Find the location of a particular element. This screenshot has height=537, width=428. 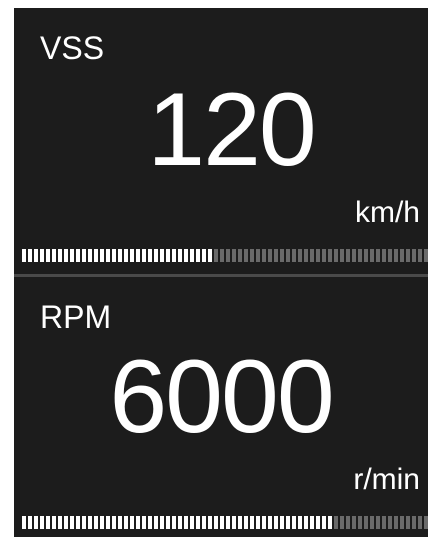

rpm-level-bar is located at coordinates (225, 522).